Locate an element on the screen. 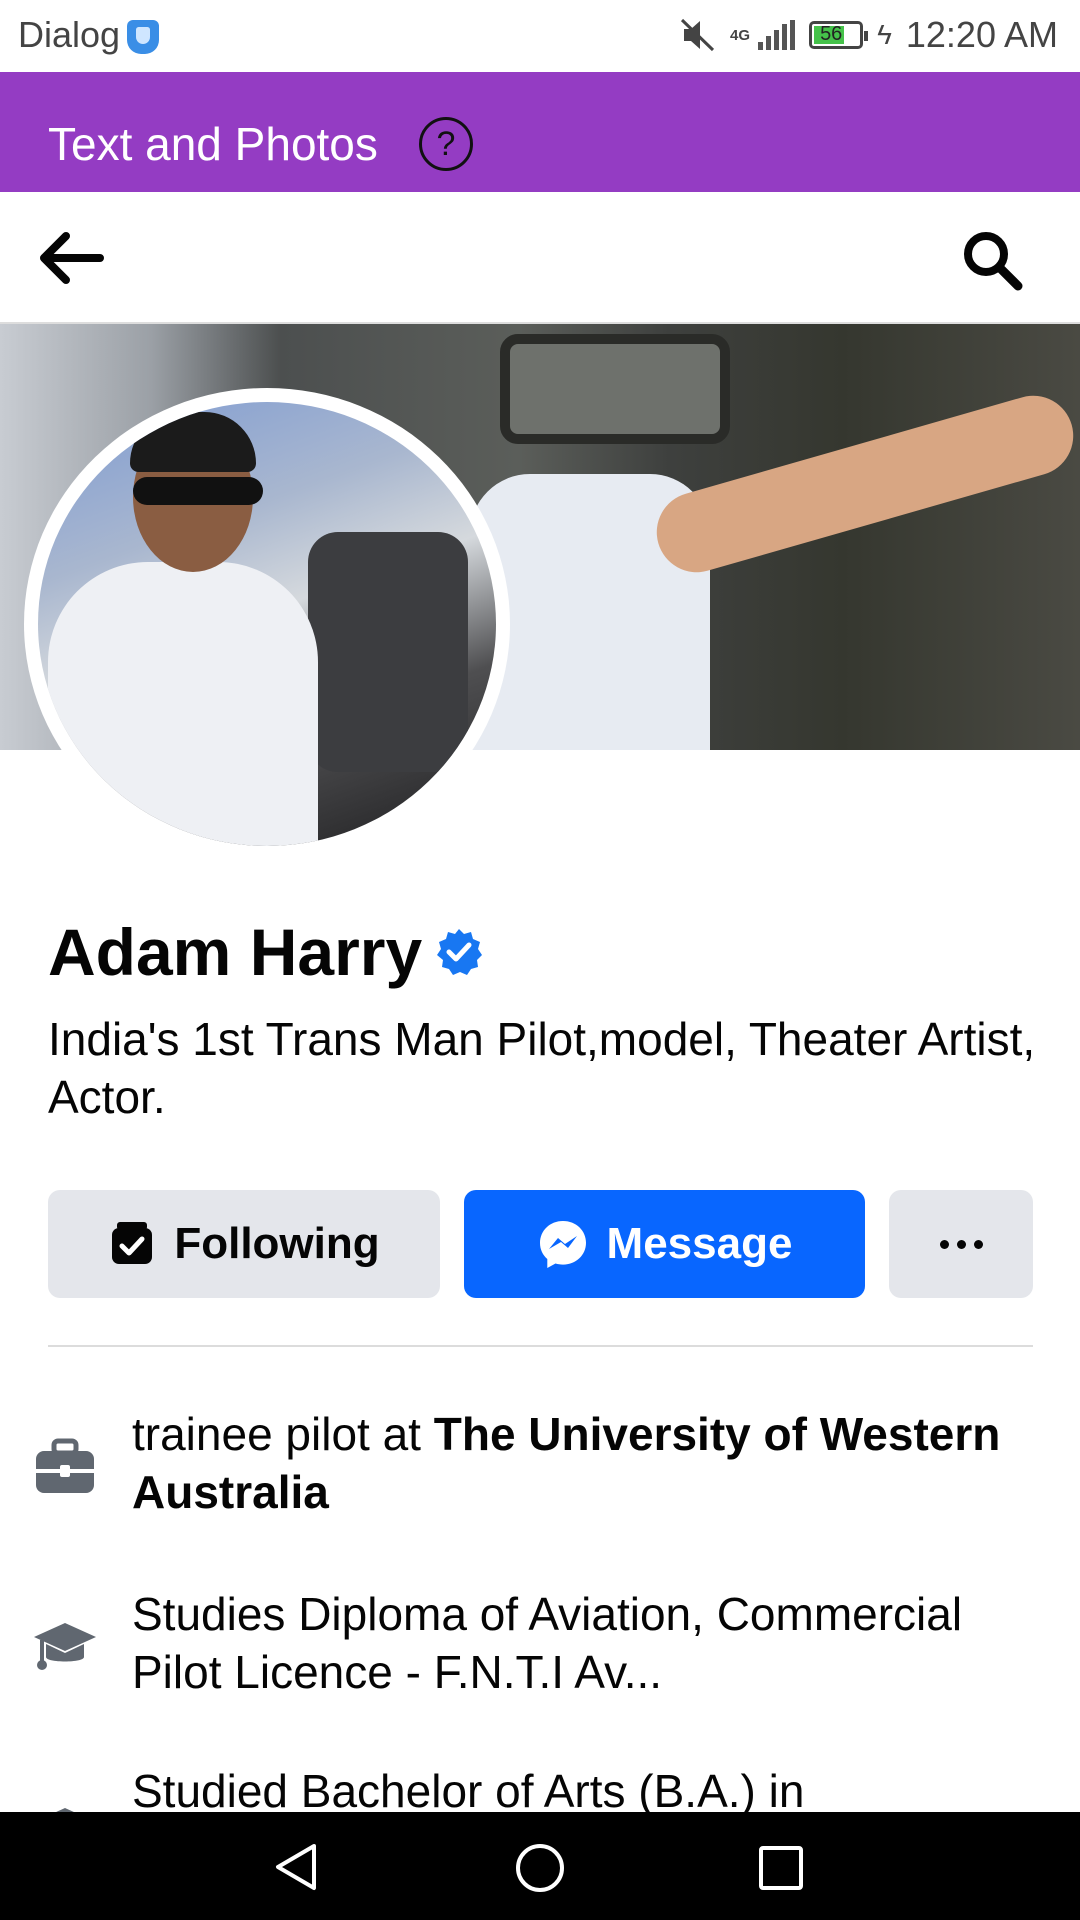 This screenshot has height=1920, width=1080. profile-name-row: Adam Harry is located at coordinates (266, 952).